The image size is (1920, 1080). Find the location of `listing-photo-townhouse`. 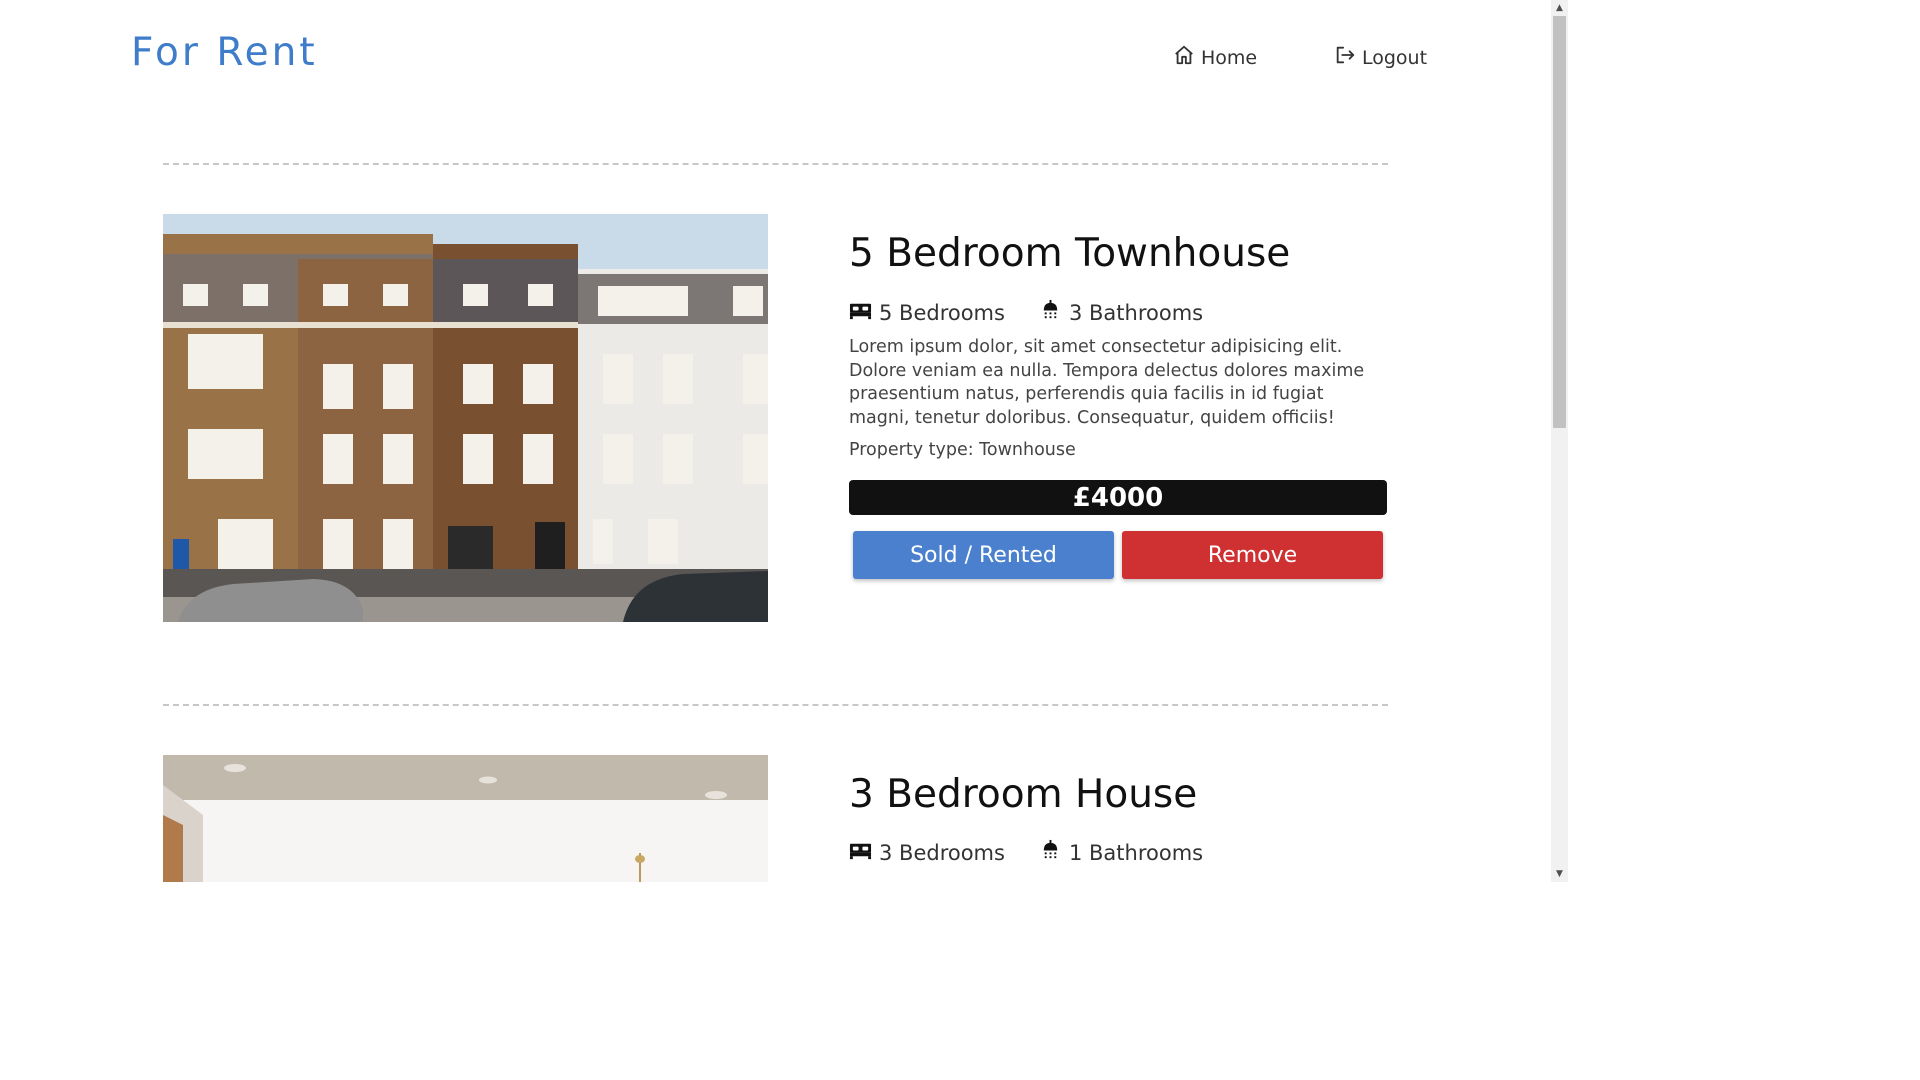

listing-photo-townhouse is located at coordinates (465, 418).